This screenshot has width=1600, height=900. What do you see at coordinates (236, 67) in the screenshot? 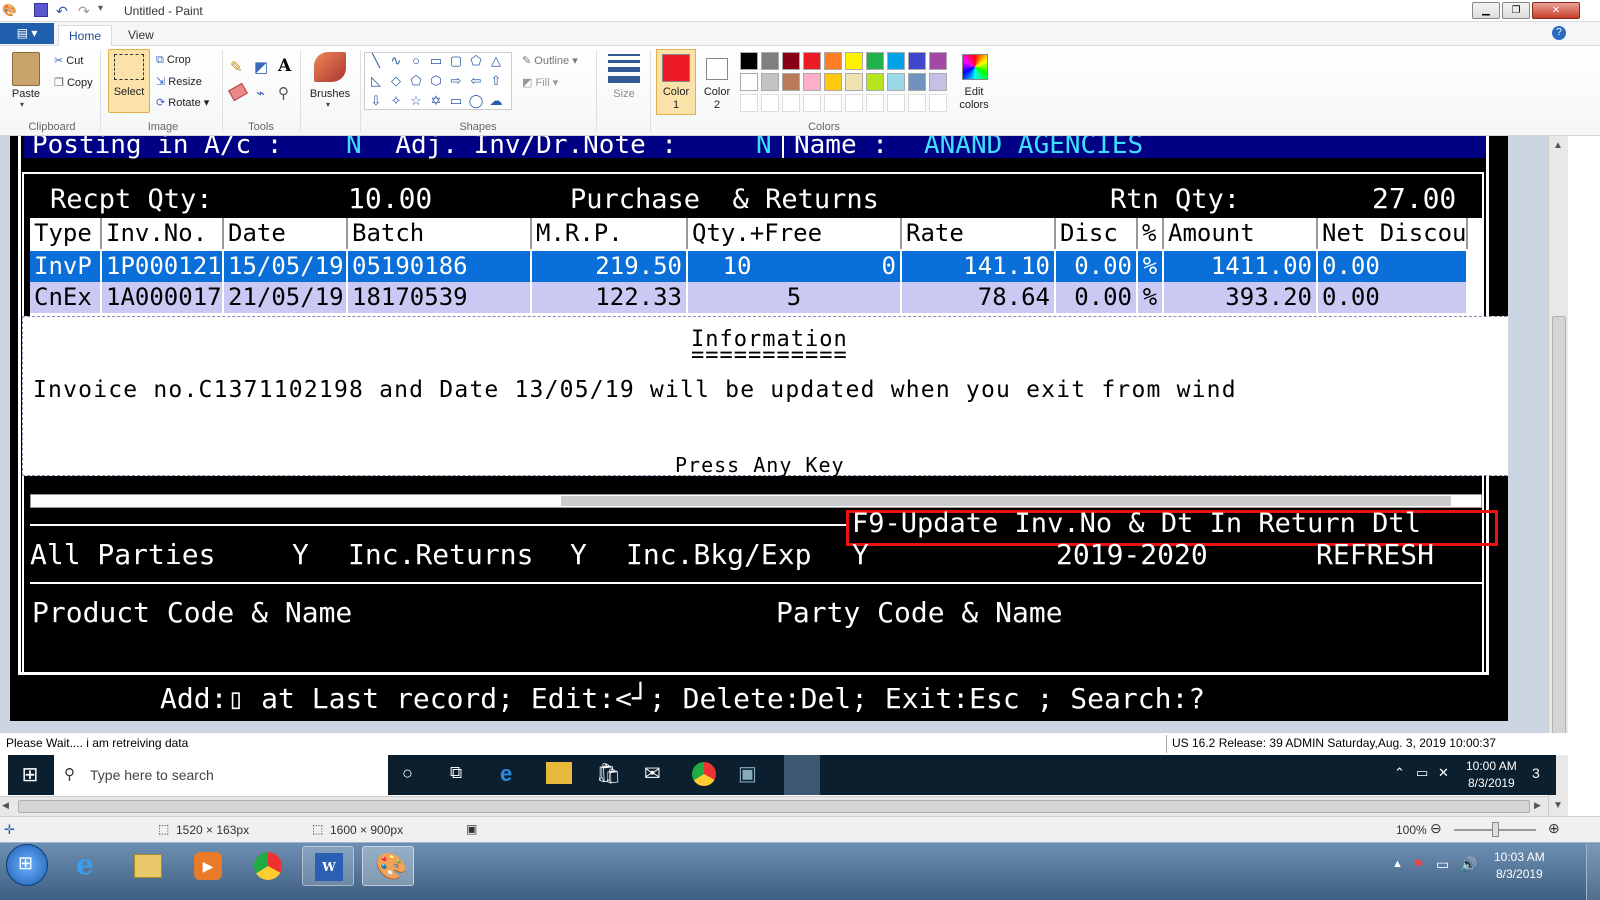
I see `pencil-icon: ✎` at bounding box center [236, 67].